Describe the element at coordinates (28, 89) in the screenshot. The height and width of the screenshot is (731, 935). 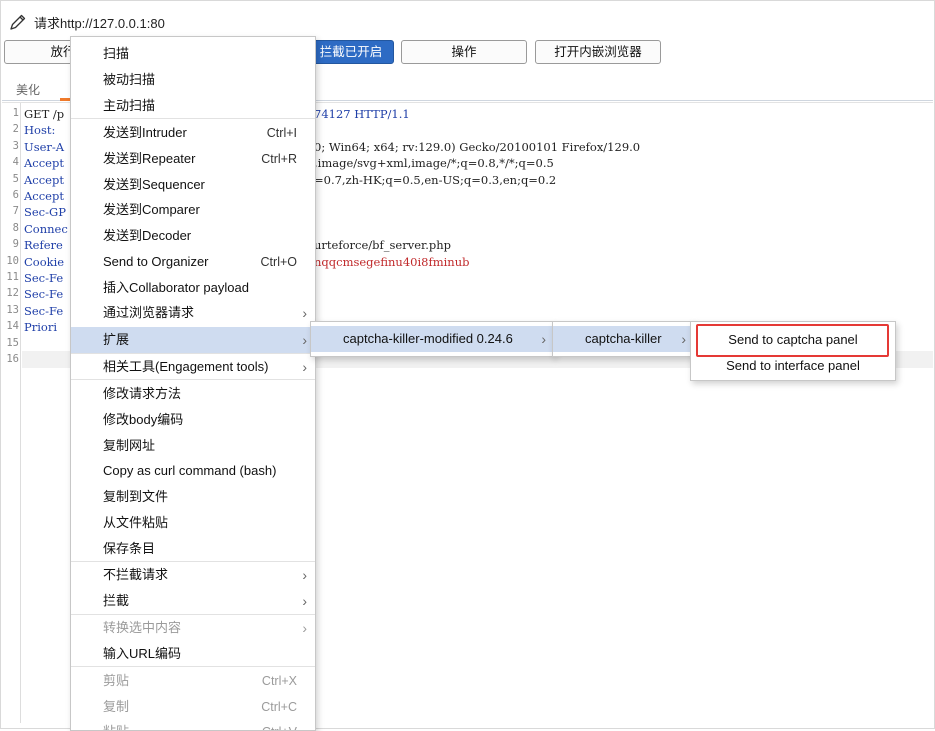
I see `tab-pretty: 美化` at that location.